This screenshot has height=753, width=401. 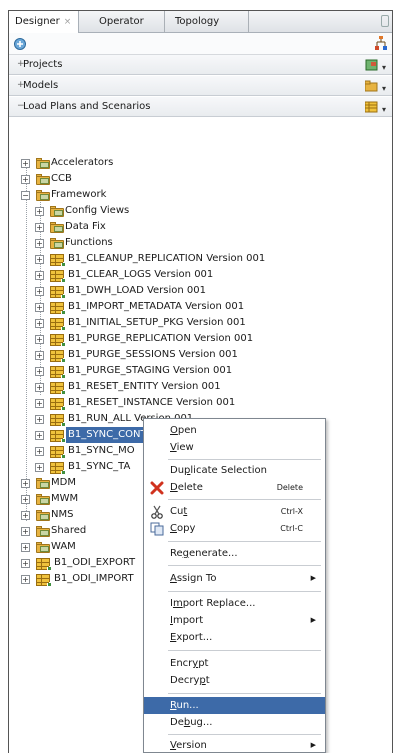 I want to click on close-icon: ×, so click(x=68, y=22).